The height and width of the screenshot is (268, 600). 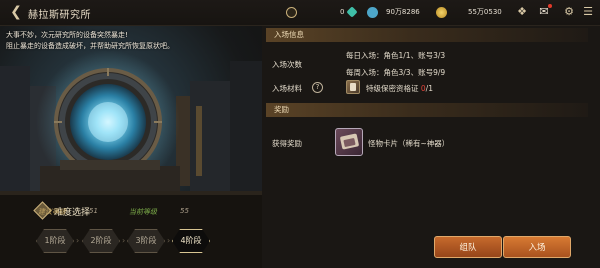 What do you see at coordinates (396, 72) in the screenshot?
I see `weekly-entry-text: 每周入场：角色3/3、账号9/9` at bounding box center [396, 72].